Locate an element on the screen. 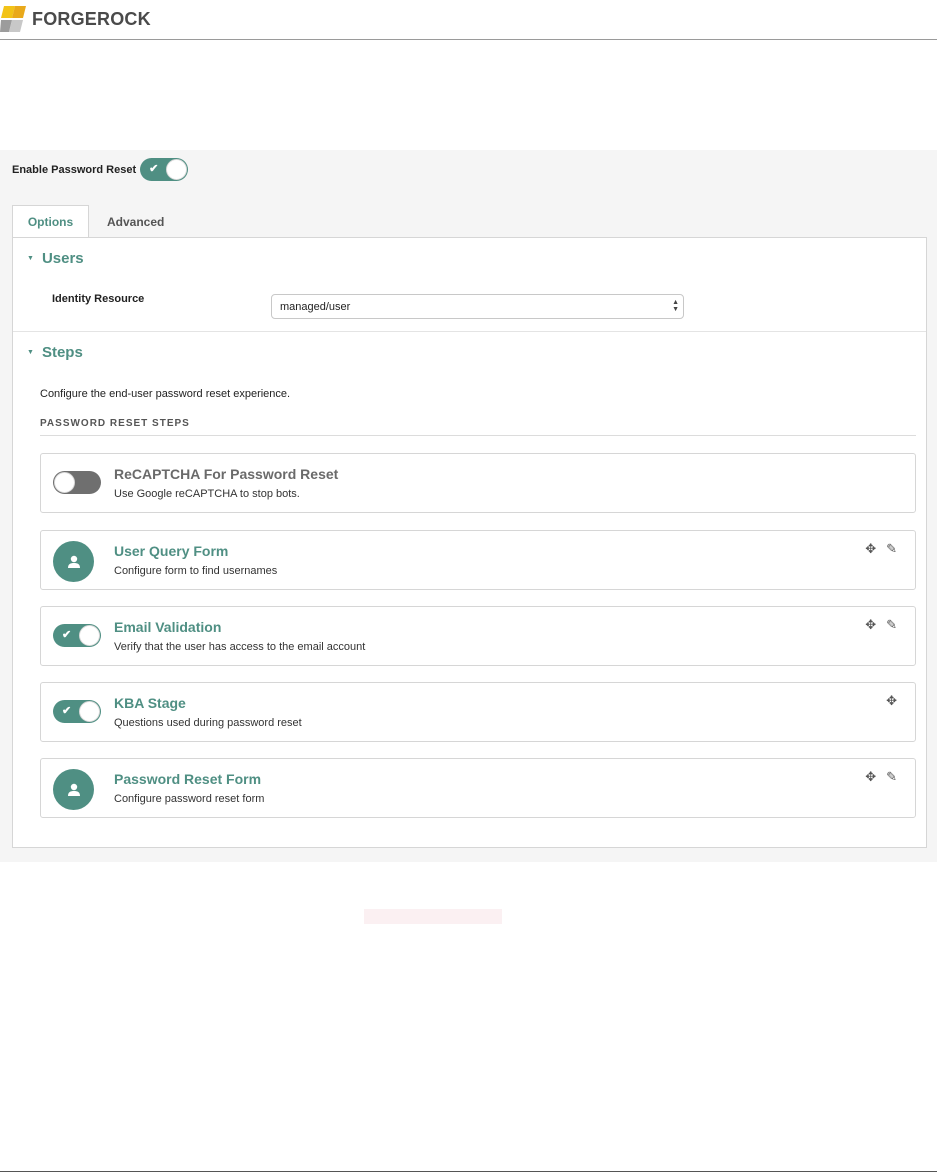 This screenshot has height=1174, width=937. forgerock-logo: FORGEROCK is located at coordinates (75, 19).